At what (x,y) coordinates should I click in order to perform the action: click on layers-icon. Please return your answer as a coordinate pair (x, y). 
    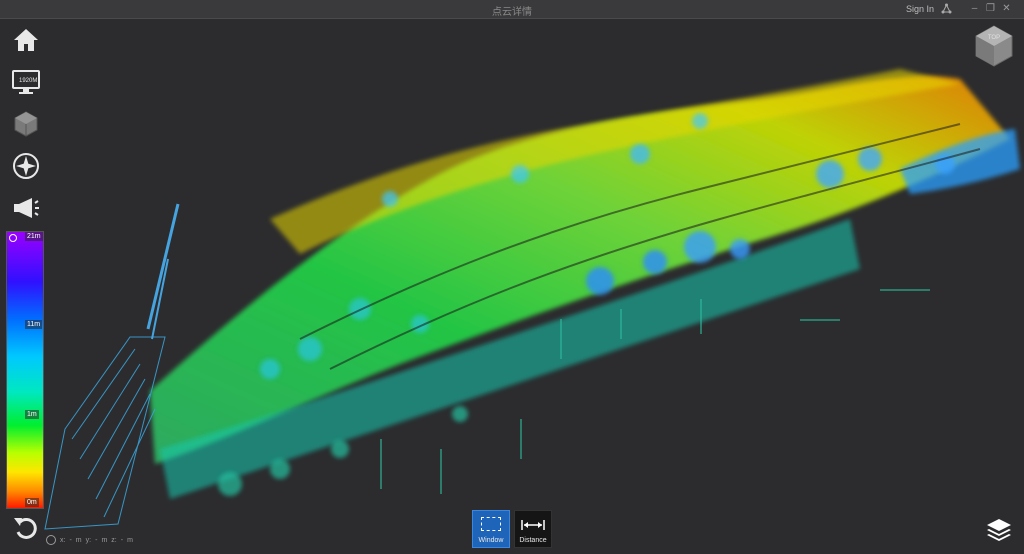
    Looking at the image, I should click on (999, 530).